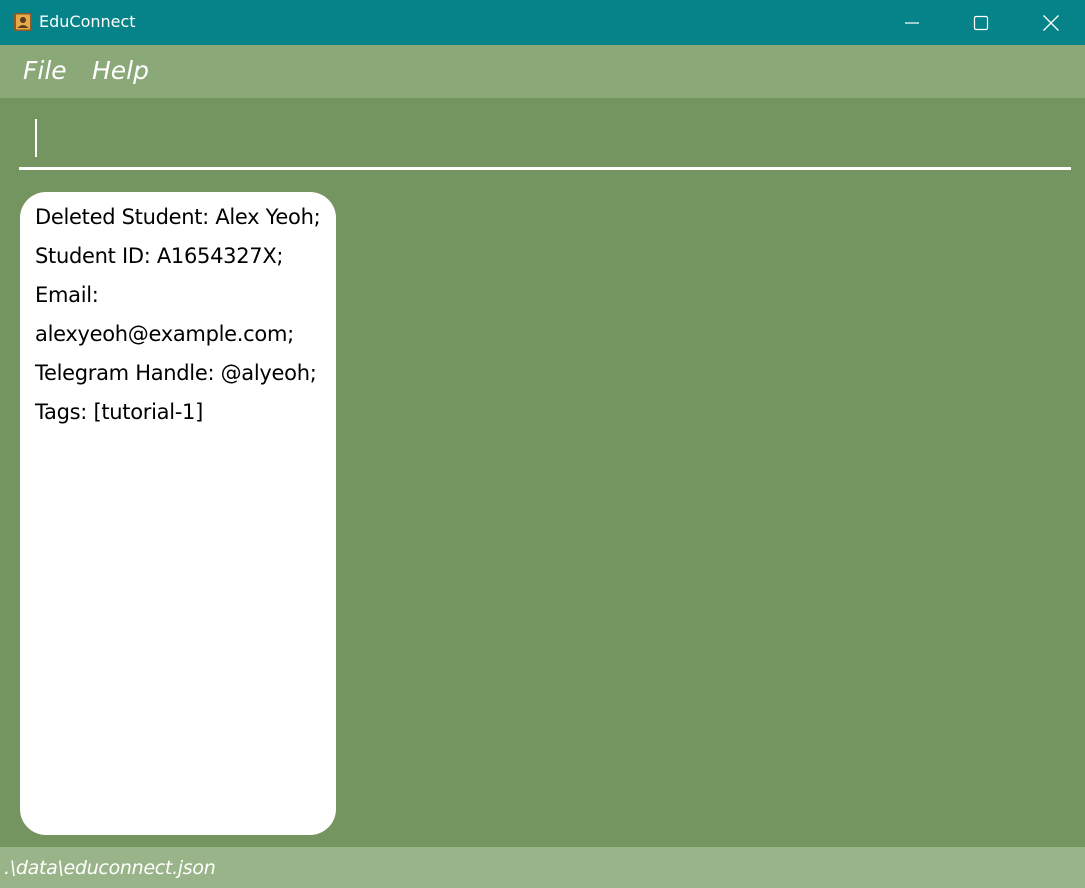 This screenshot has height=888, width=1085. Describe the element at coordinates (87, 21) in the screenshot. I see `window-title: EduConnect` at that location.